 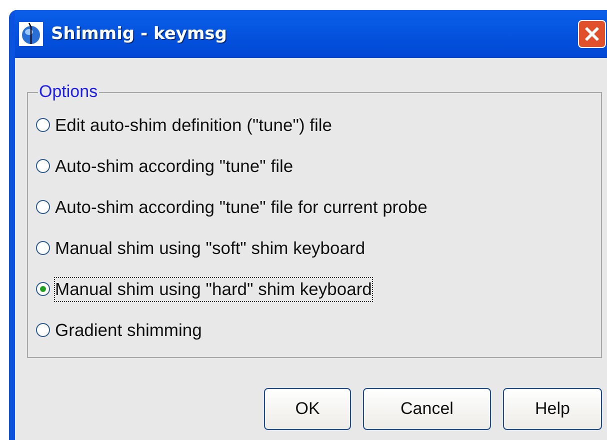 I want to click on option-label: Auto-shim according "tune" file for current probe, so click(x=241, y=207).